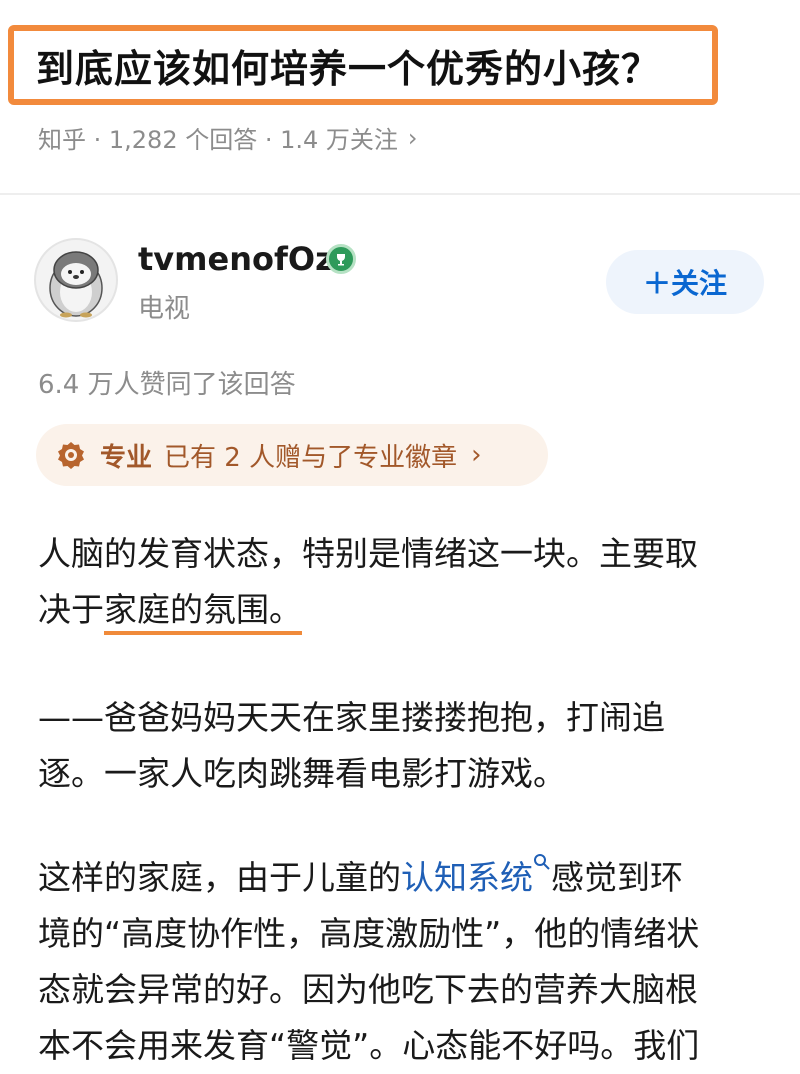 This screenshot has height=1074, width=800. I want to click on question-title-highlight: 到底应该如何培养一个优秀的小孩？, so click(363, 65).